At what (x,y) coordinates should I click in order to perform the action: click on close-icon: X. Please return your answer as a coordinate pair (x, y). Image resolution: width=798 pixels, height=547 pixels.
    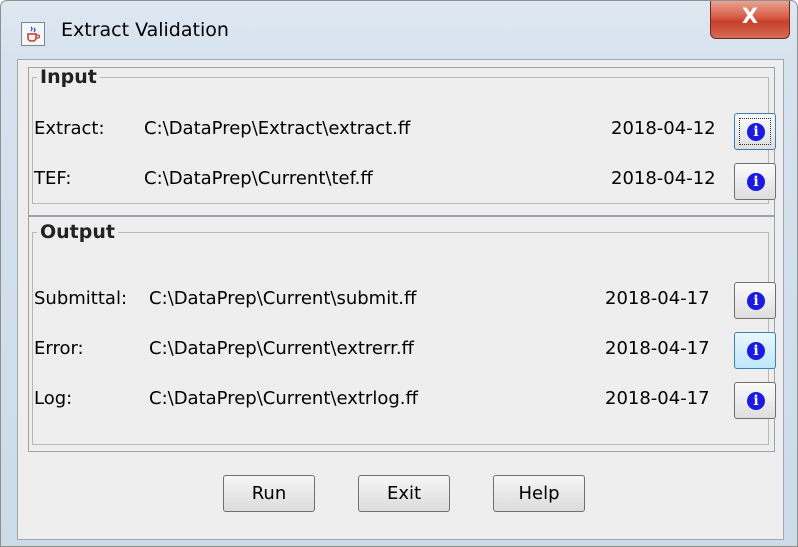
    Looking at the image, I should click on (750, 16).